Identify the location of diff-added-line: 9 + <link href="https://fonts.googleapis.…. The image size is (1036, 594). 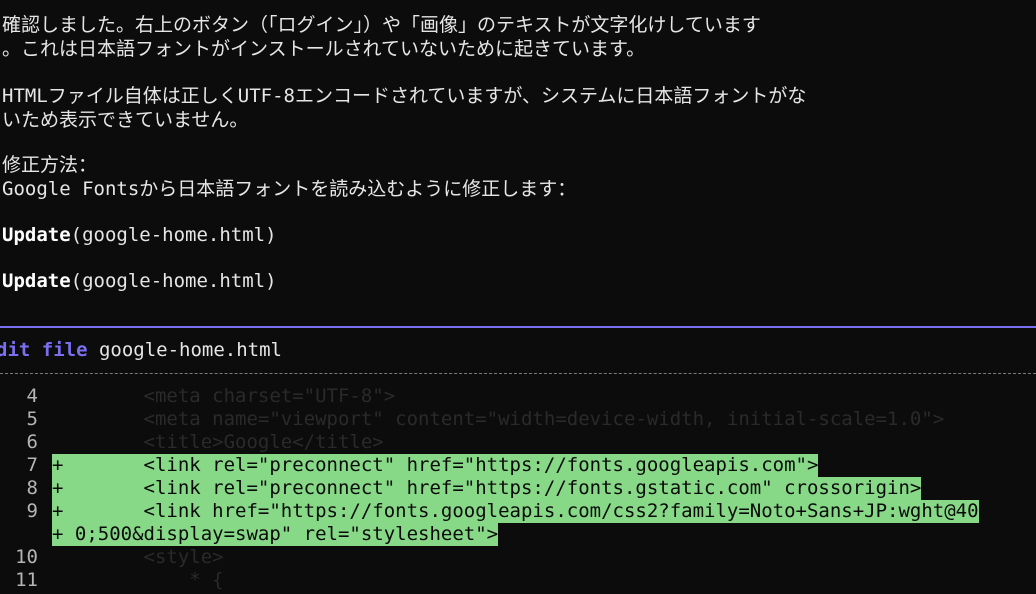
(518, 511).